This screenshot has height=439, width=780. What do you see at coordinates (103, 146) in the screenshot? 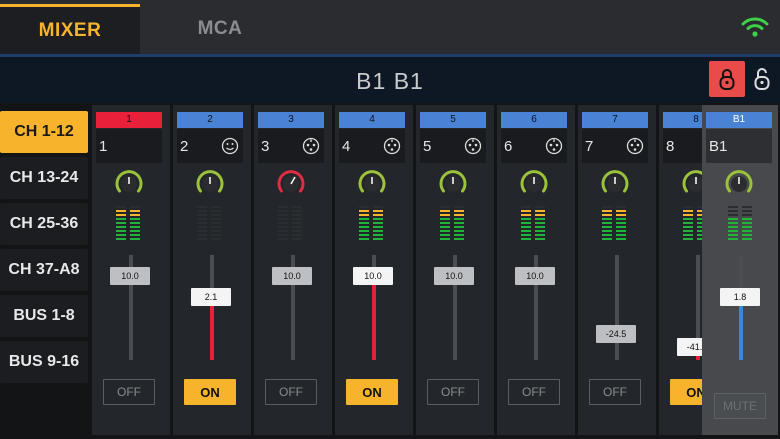
I see `channel-name: 1` at bounding box center [103, 146].